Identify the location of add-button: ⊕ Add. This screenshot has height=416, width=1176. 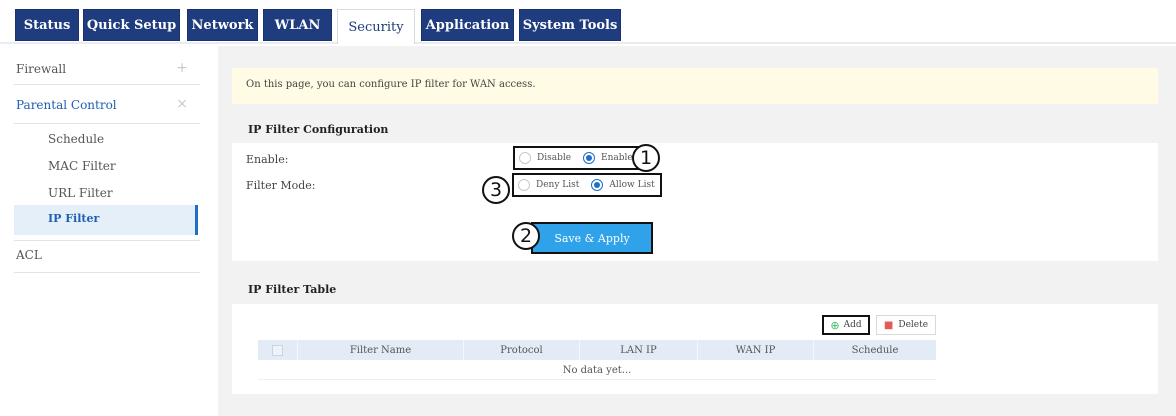
(846, 325).